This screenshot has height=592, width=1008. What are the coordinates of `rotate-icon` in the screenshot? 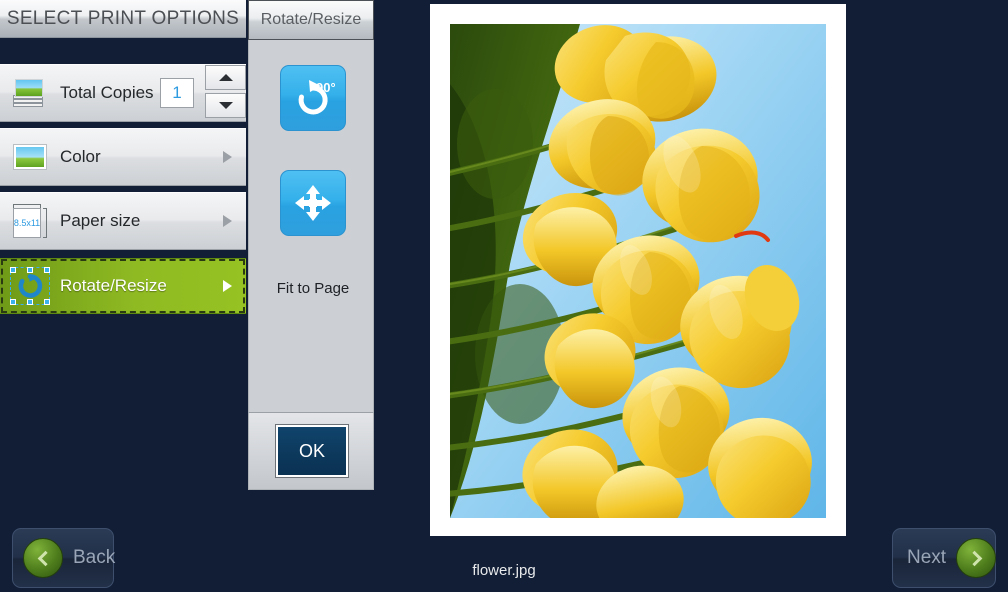 It's located at (30, 286).